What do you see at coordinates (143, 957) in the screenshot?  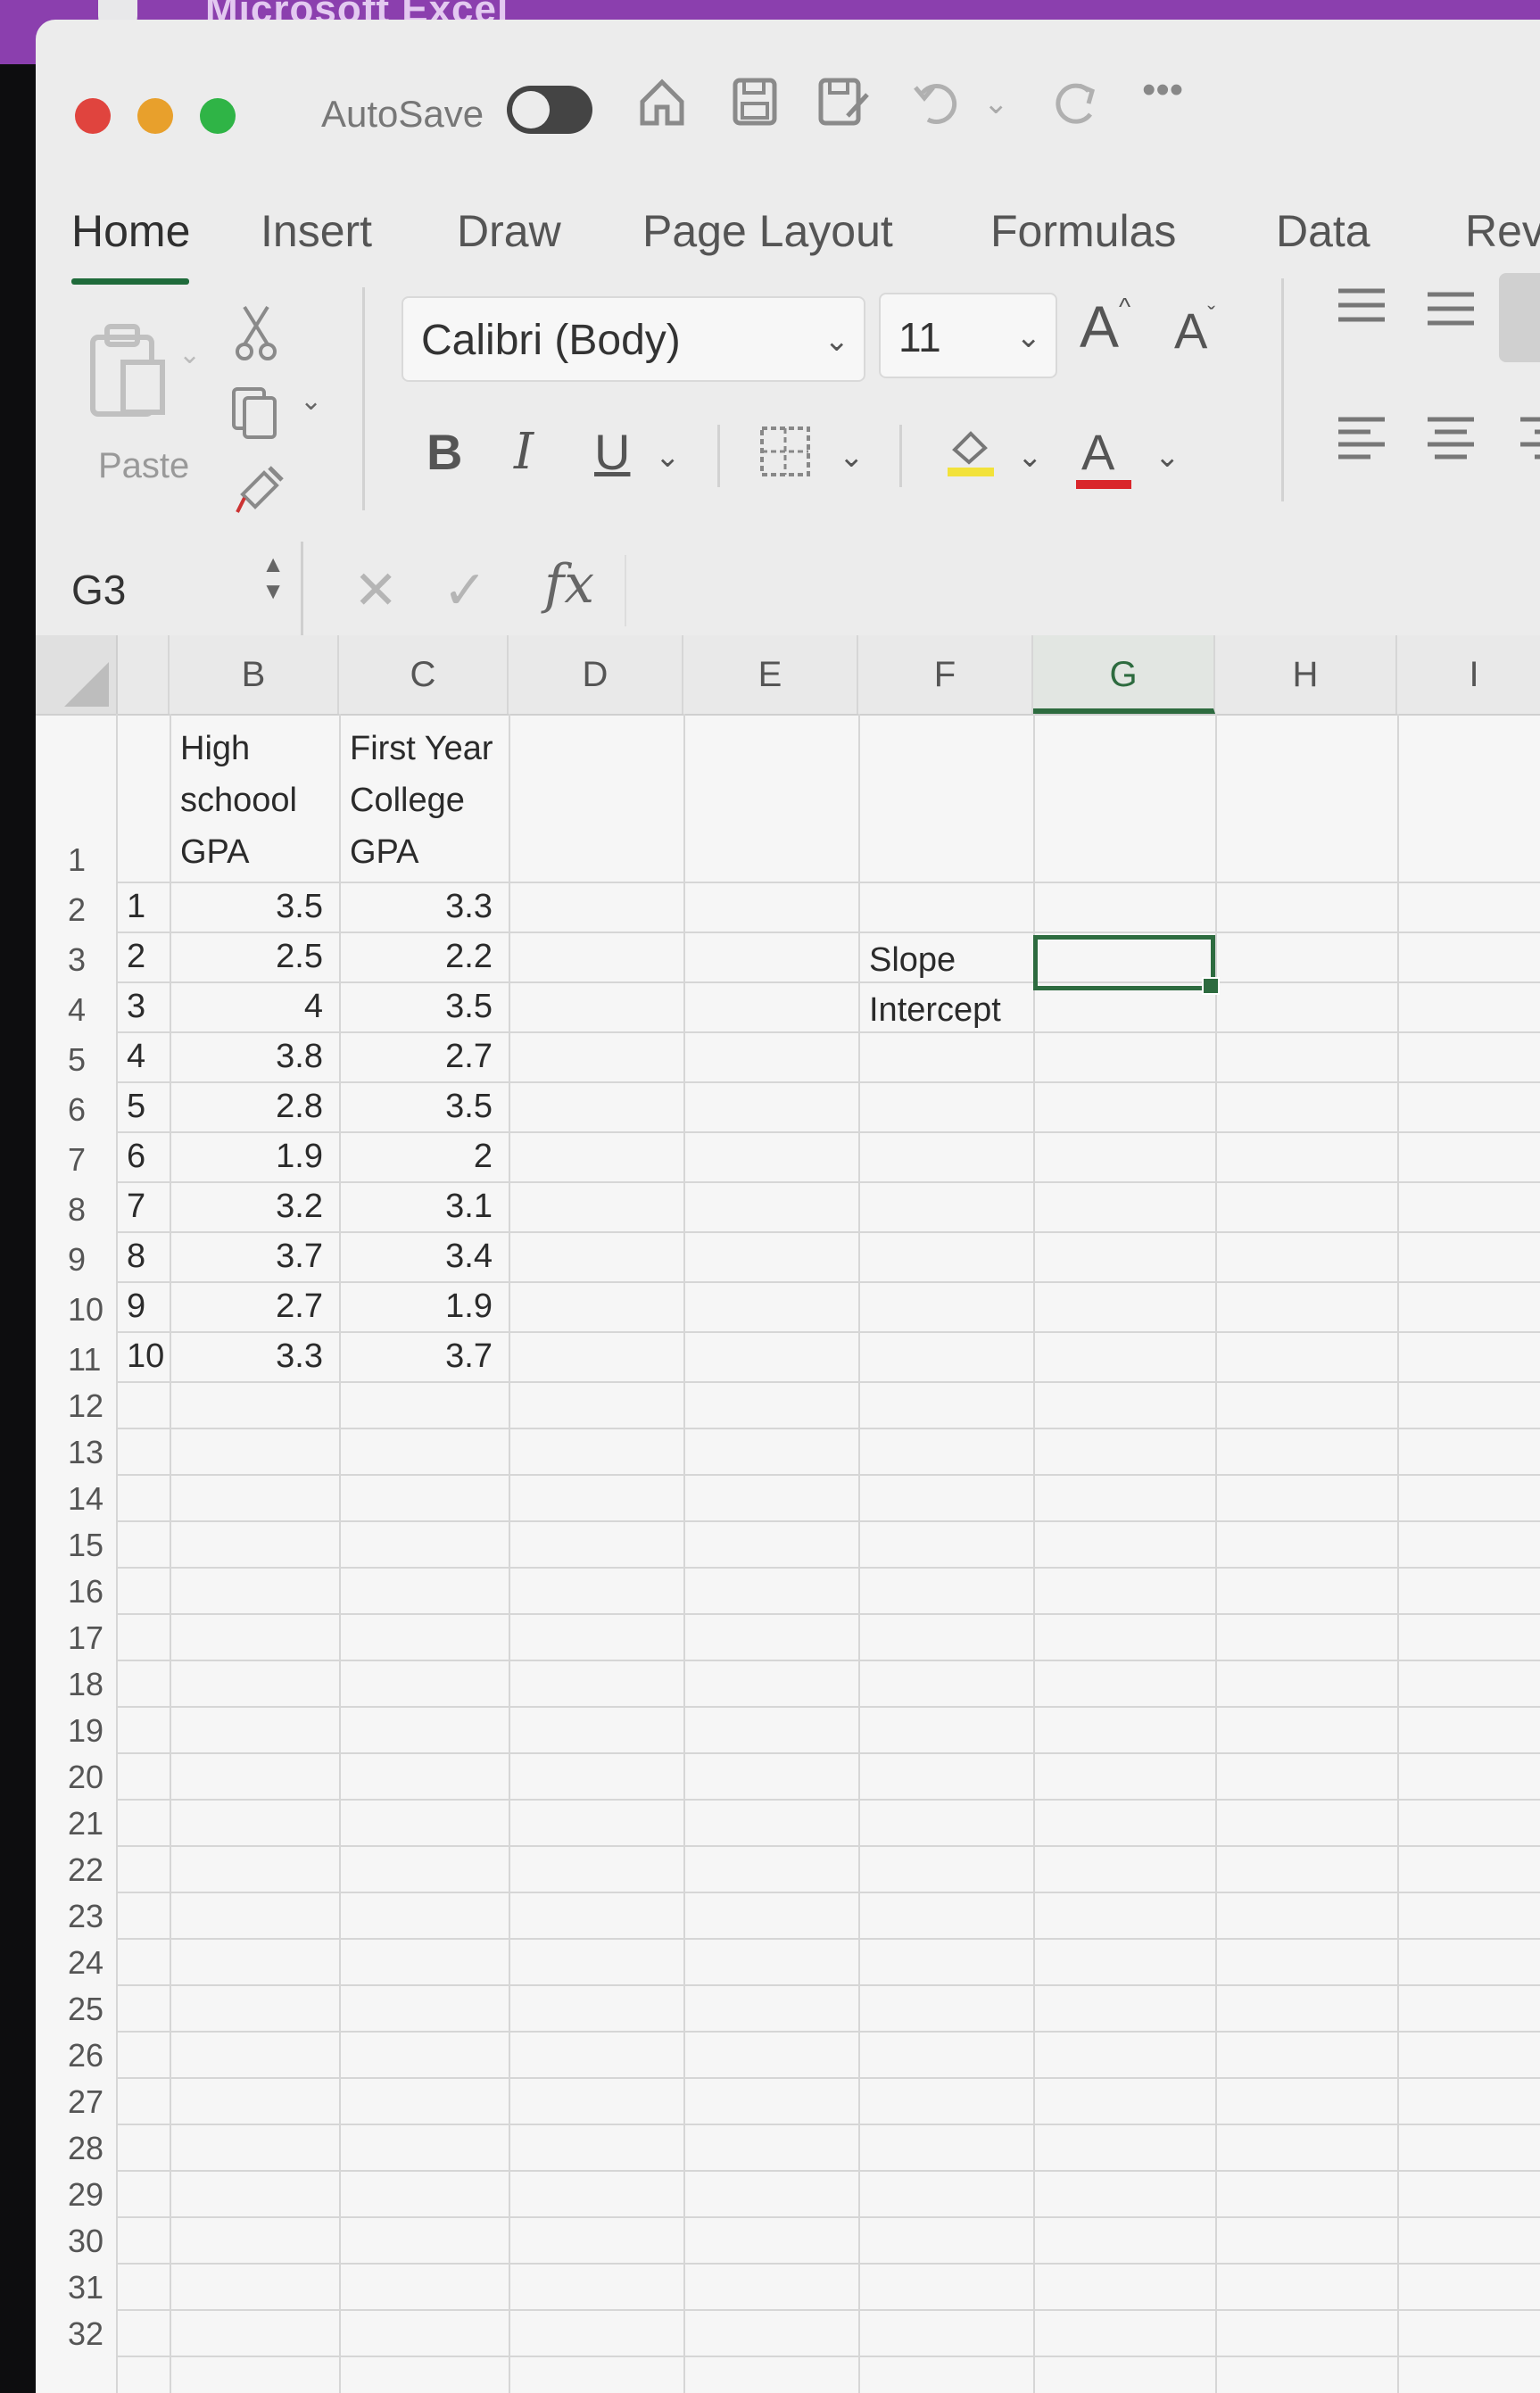 I see `cell-index: 2` at bounding box center [143, 957].